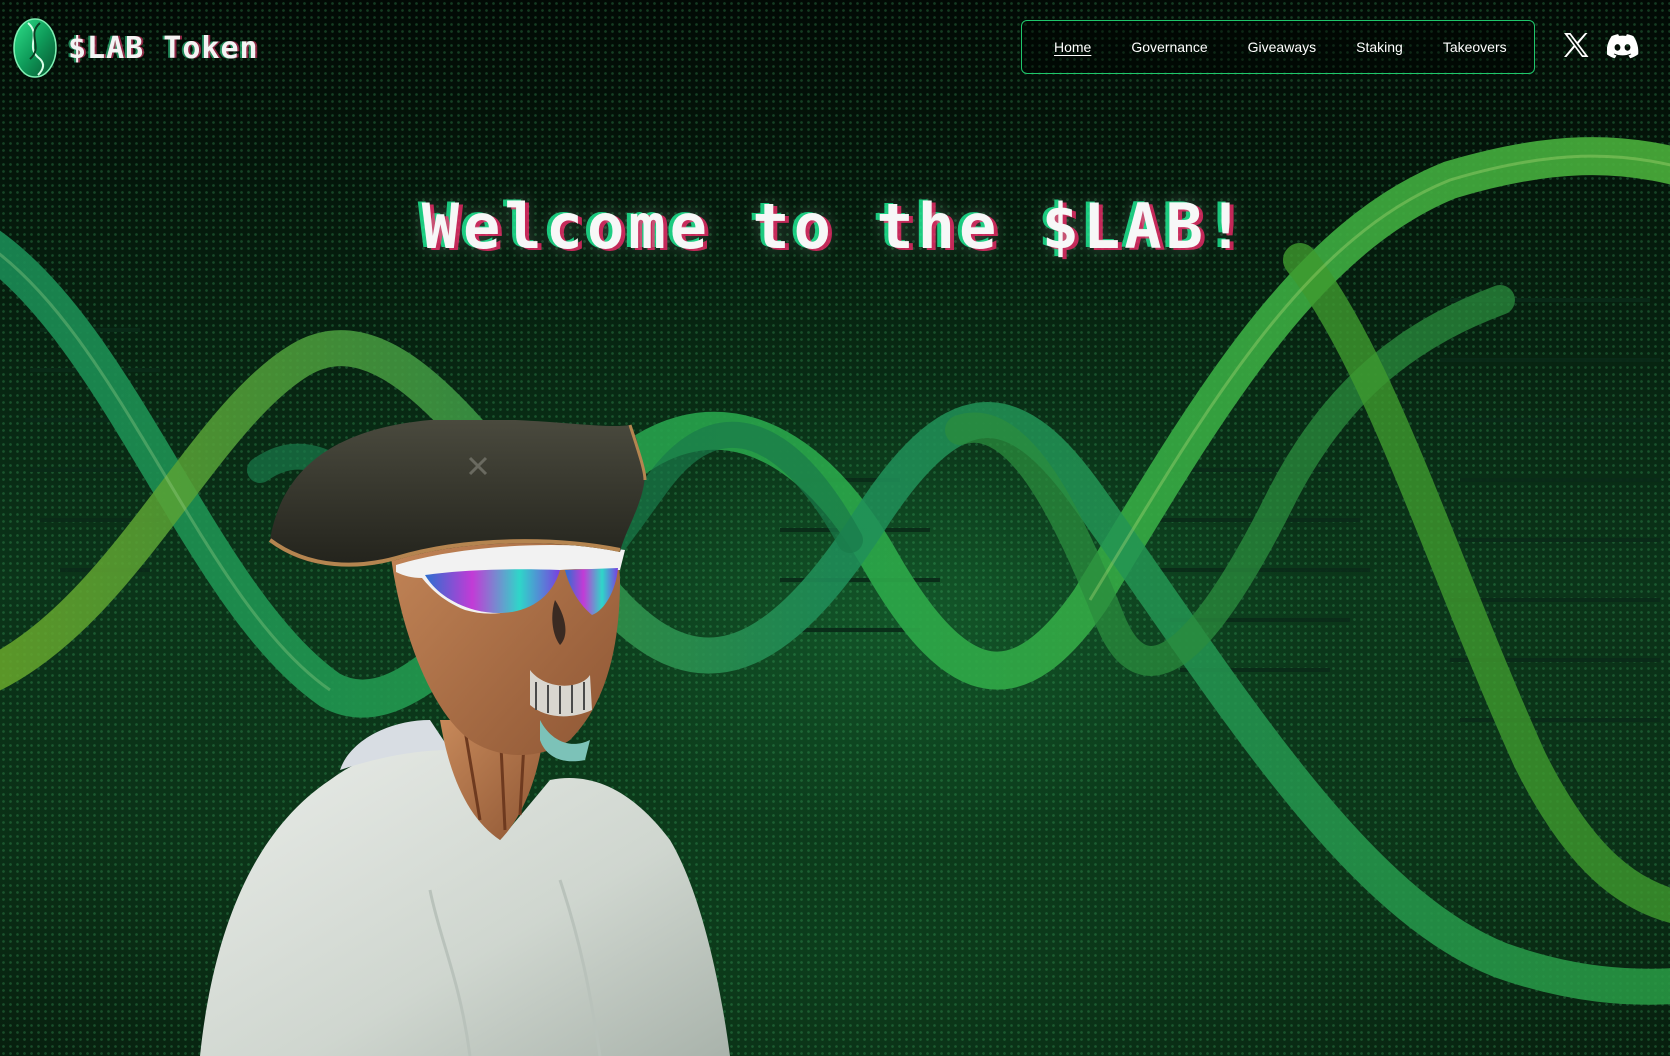 The image size is (1670, 1056). What do you see at coordinates (835, 226) in the screenshot?
I see `hero-title: Welcome to the $LAB!` at bounding box center [835, 226].